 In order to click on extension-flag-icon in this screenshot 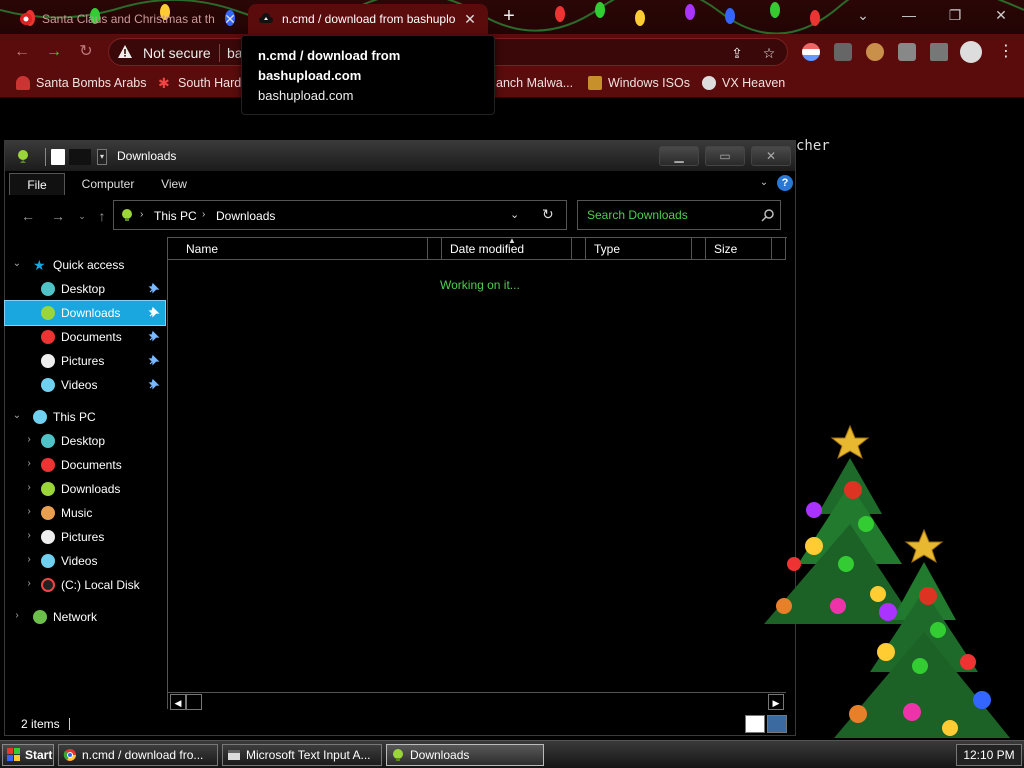, I will do `click(811, 52)`.